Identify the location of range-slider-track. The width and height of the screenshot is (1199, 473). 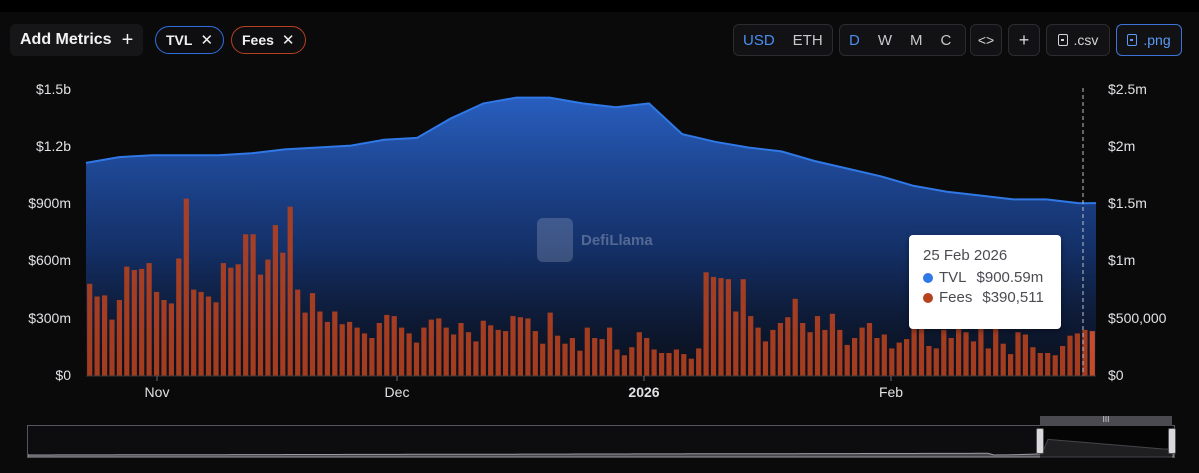
(601, 441).